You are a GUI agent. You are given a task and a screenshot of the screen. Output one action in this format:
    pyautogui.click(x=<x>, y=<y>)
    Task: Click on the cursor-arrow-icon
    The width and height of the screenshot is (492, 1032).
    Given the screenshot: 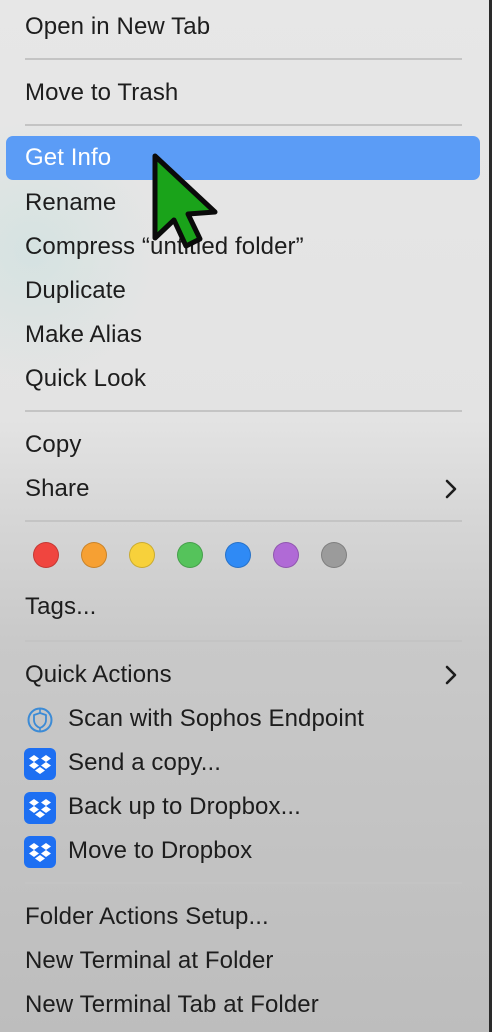 What is the action you would take?
    pyautogui.click(x=185, y=201)
    